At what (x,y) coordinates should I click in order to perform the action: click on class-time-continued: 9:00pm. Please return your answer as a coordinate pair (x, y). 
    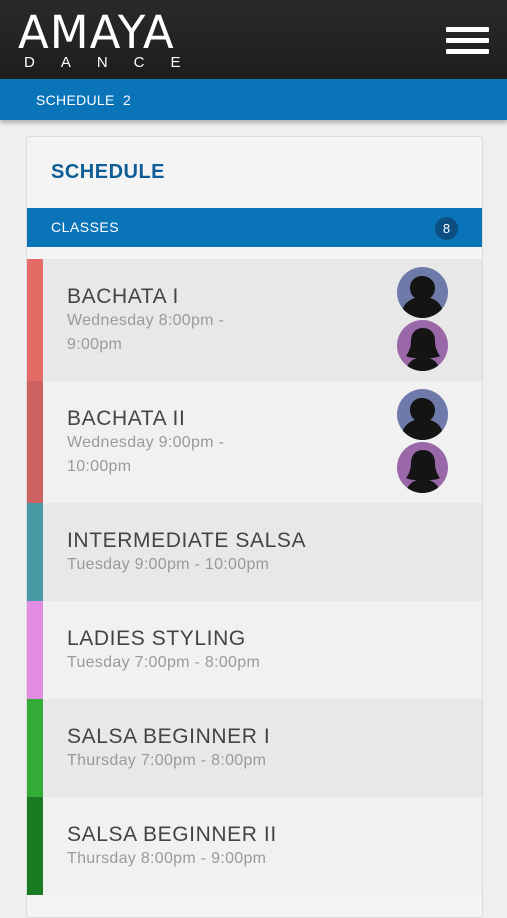
    Looking at the image, I should click on (95, 344).